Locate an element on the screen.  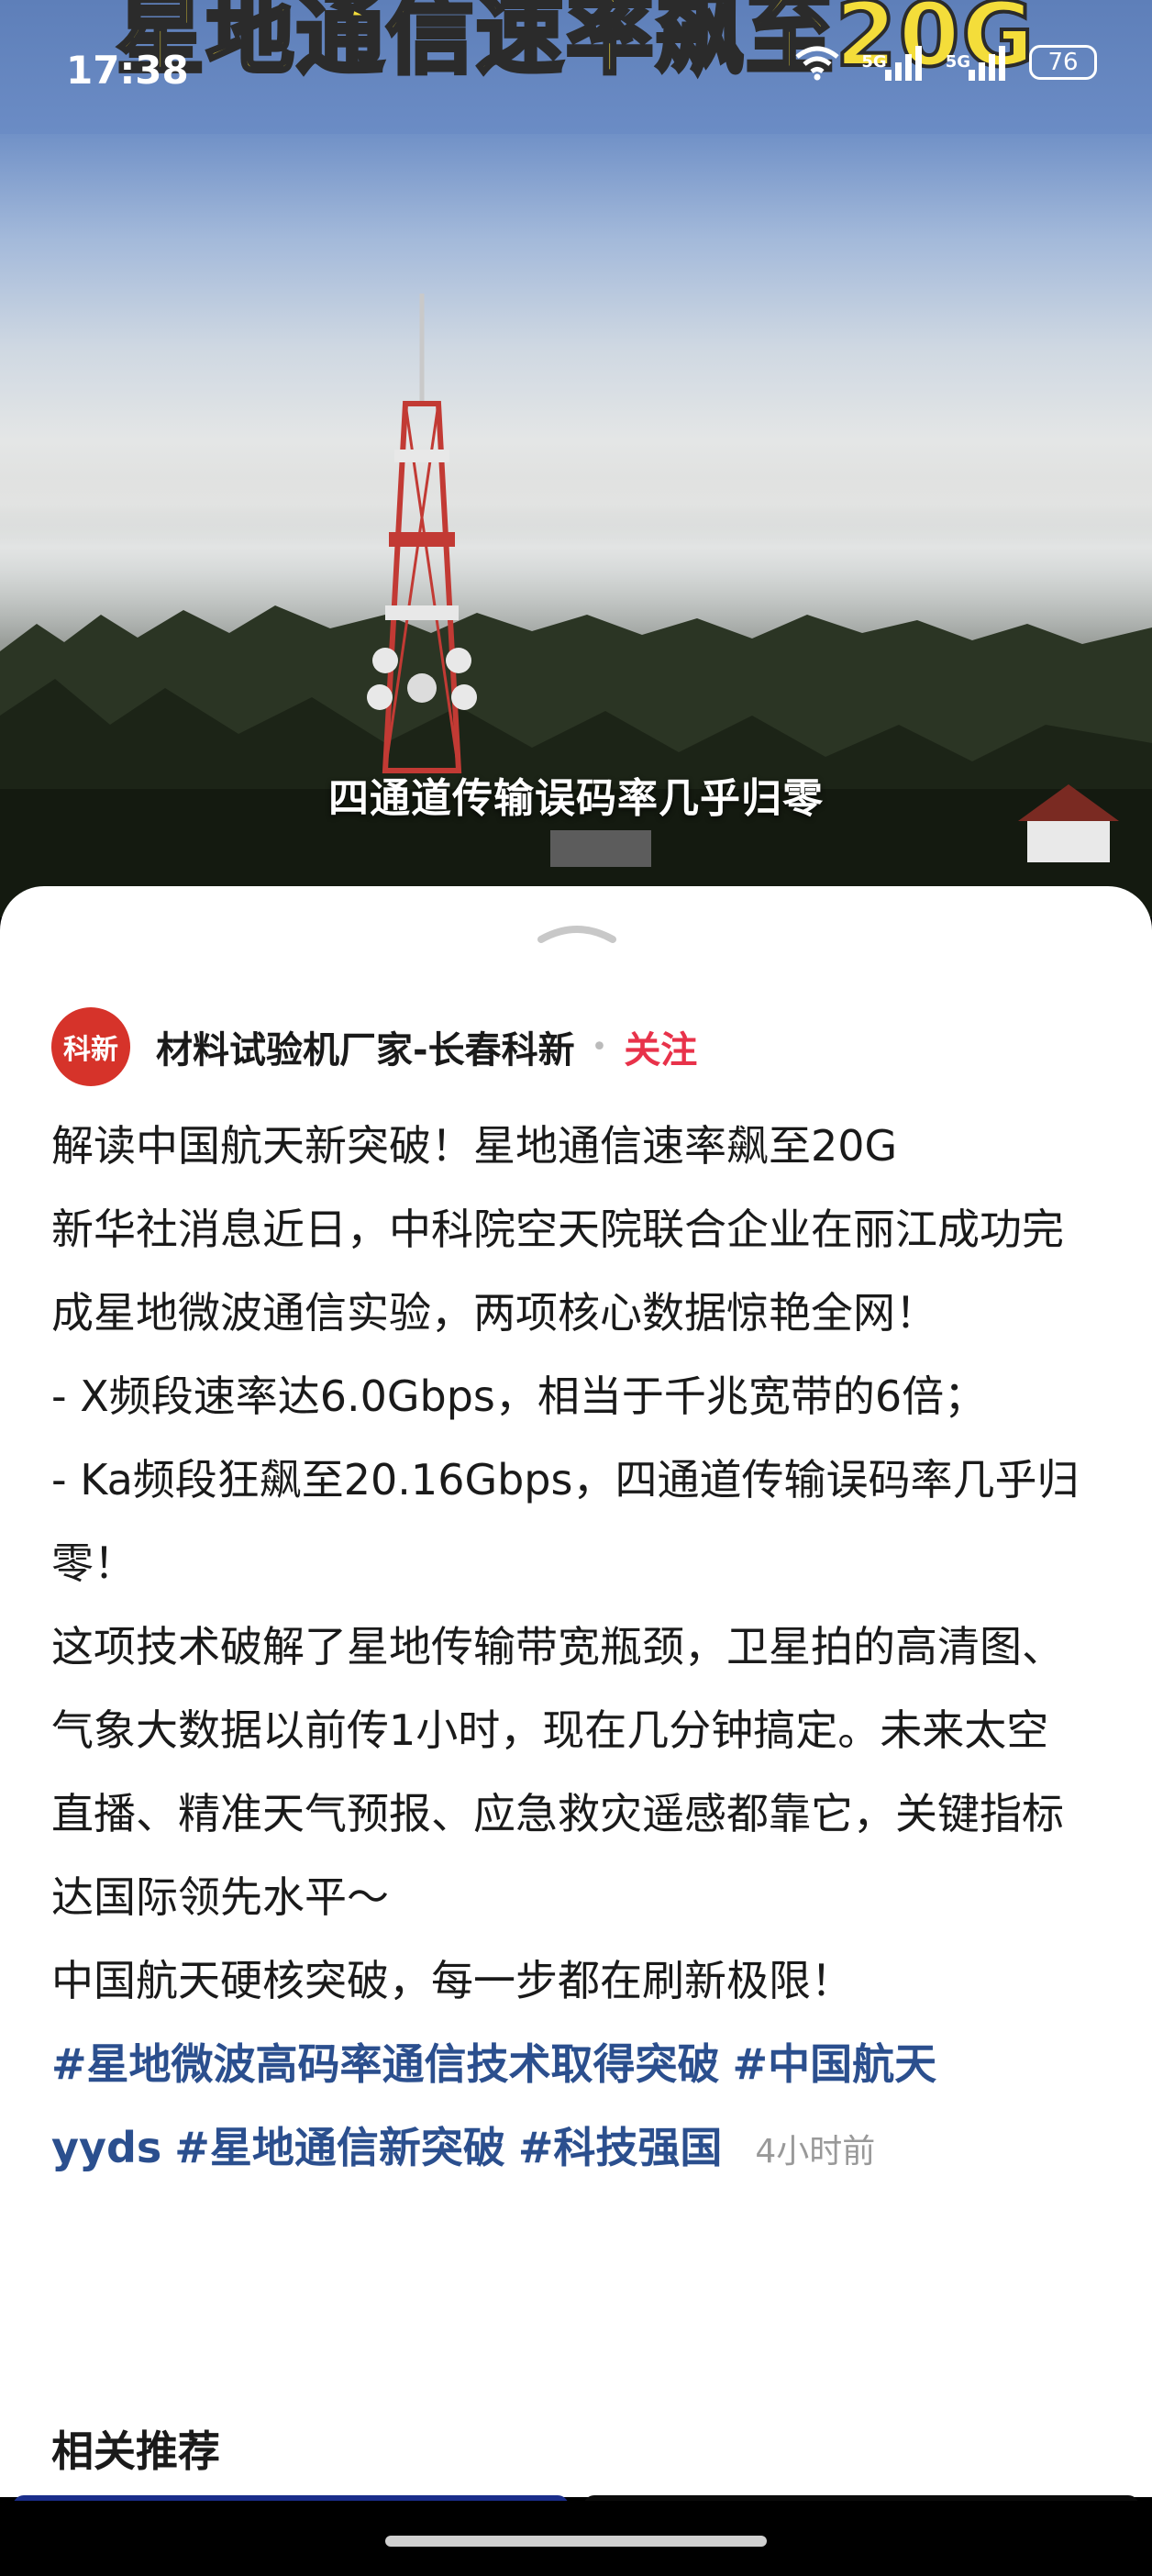
network-type-label-2: 5G is located at coordinates (957, 62).